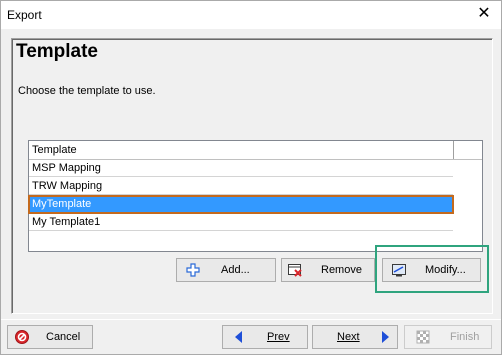  I want to click on cancel-button-label: Cancel, so click(63, 337).